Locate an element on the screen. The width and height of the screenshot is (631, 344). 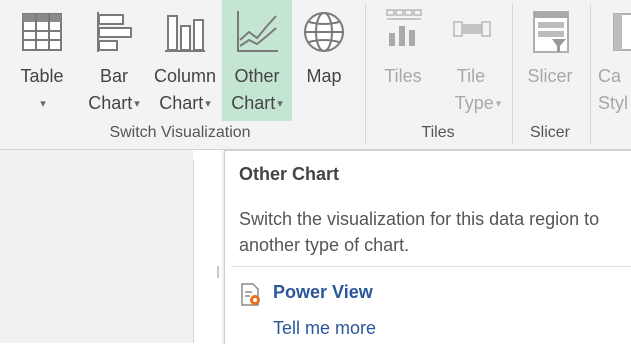
table-button: Table ▾ is located at coordinates (42, 60).